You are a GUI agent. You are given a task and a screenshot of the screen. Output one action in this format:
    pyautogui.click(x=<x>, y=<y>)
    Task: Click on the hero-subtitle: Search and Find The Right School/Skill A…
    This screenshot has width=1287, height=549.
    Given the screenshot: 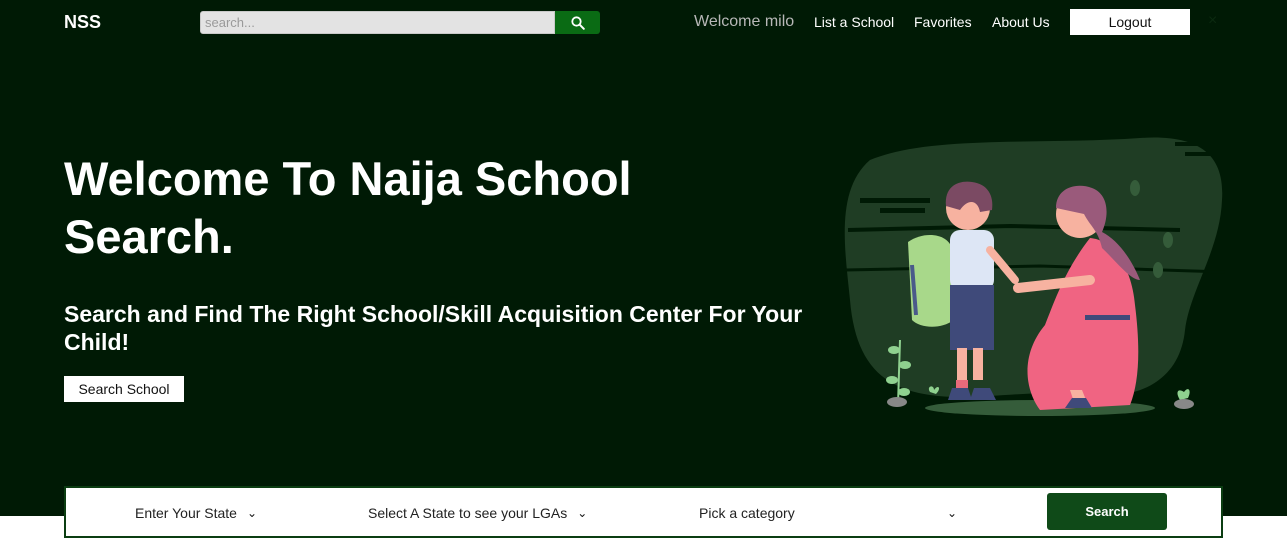 What is the action you would take?
    pyautogui.click(x=433, y=328)
    